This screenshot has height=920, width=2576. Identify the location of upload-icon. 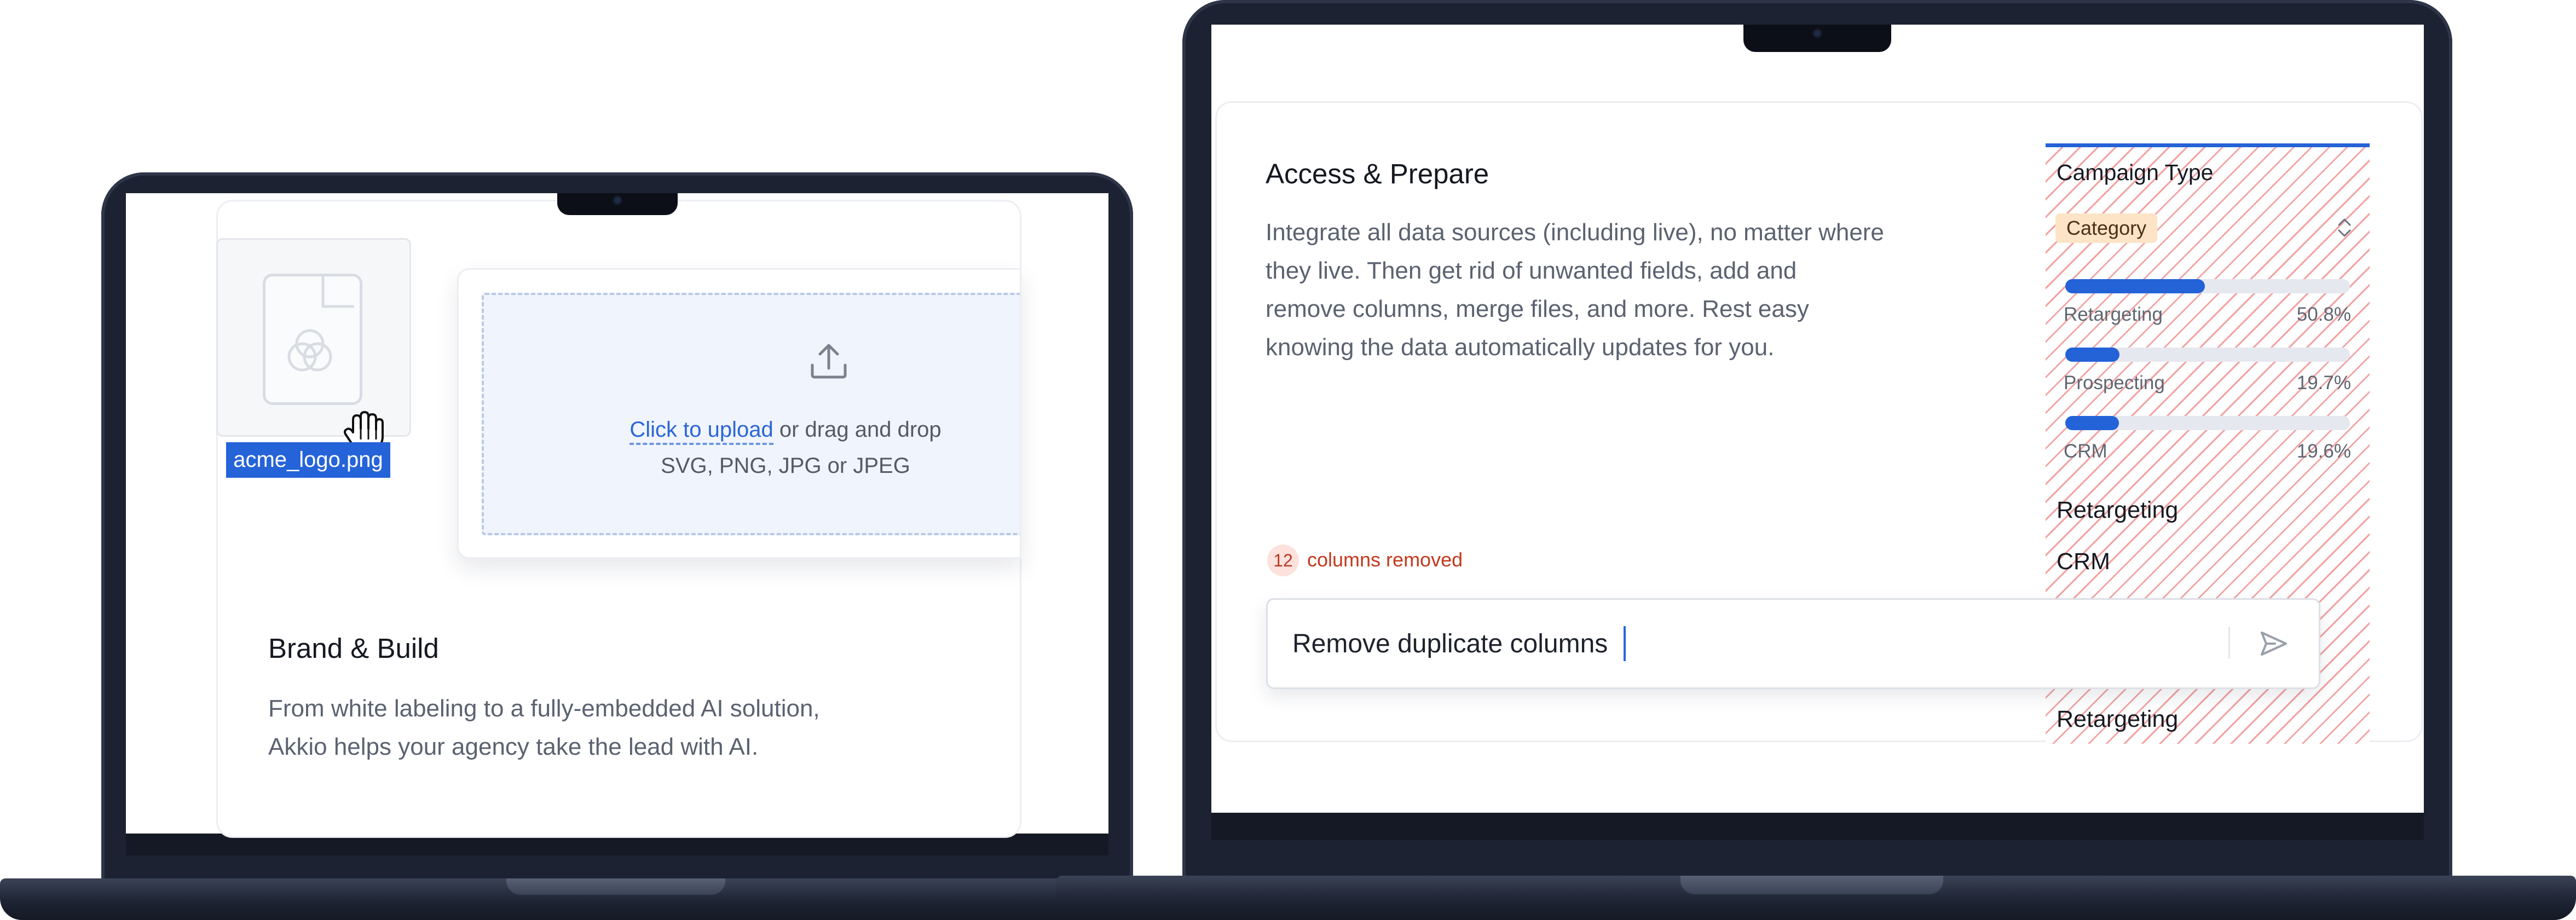
(829, 361).